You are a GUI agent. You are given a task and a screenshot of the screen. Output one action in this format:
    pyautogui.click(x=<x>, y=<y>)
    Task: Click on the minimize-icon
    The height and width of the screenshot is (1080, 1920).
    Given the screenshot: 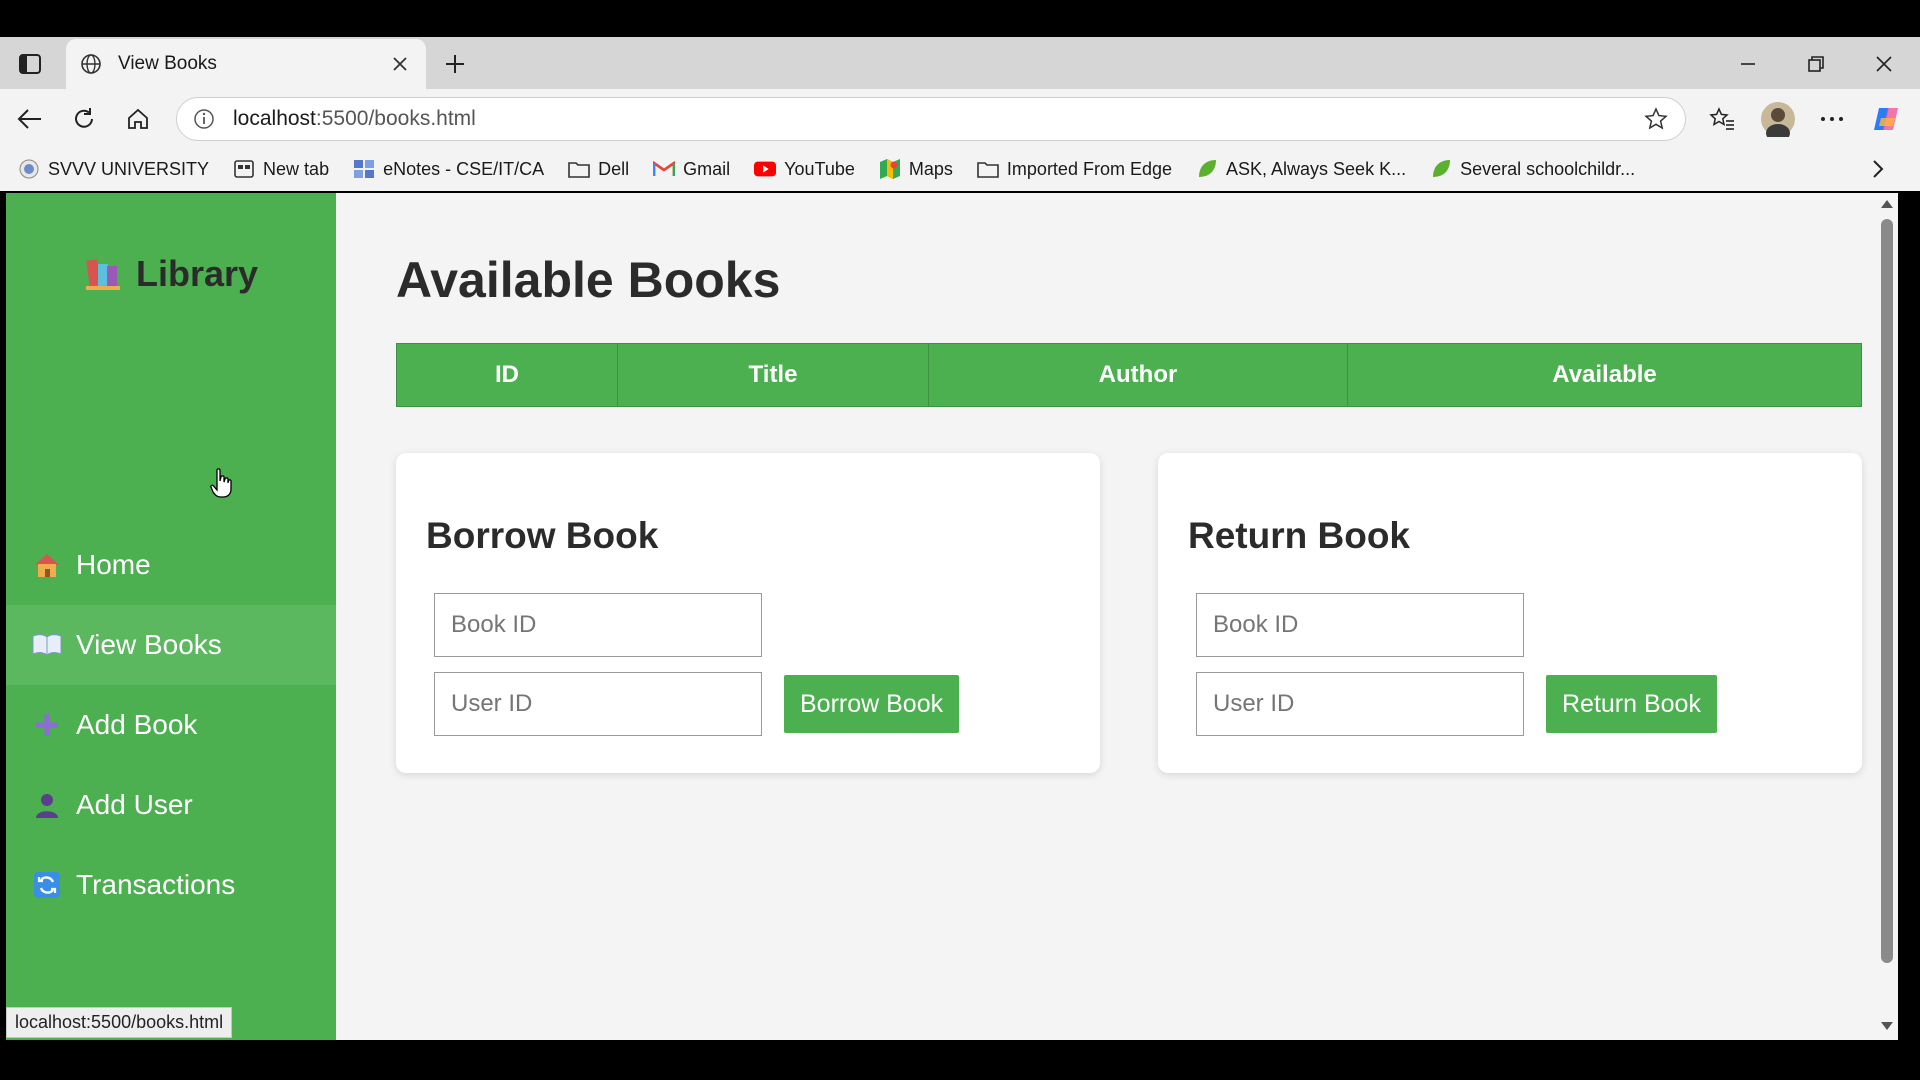 What is the action you would take?
    pyautogui.click(x=1748, y=64)
    